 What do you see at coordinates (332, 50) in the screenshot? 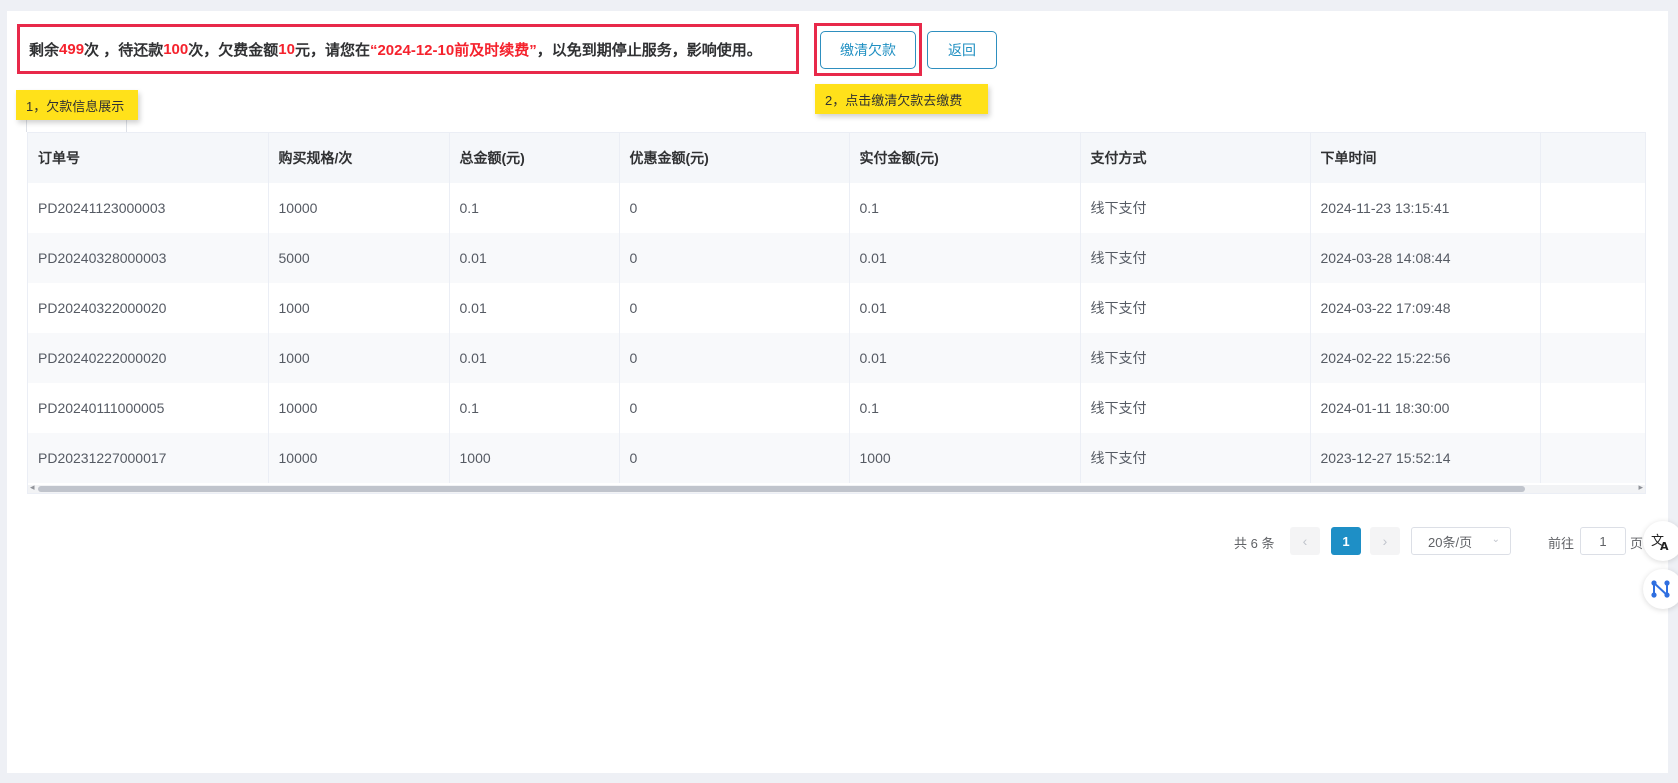
I see `notice-text-4: 元，请您在` at bounding box center [332, 50].